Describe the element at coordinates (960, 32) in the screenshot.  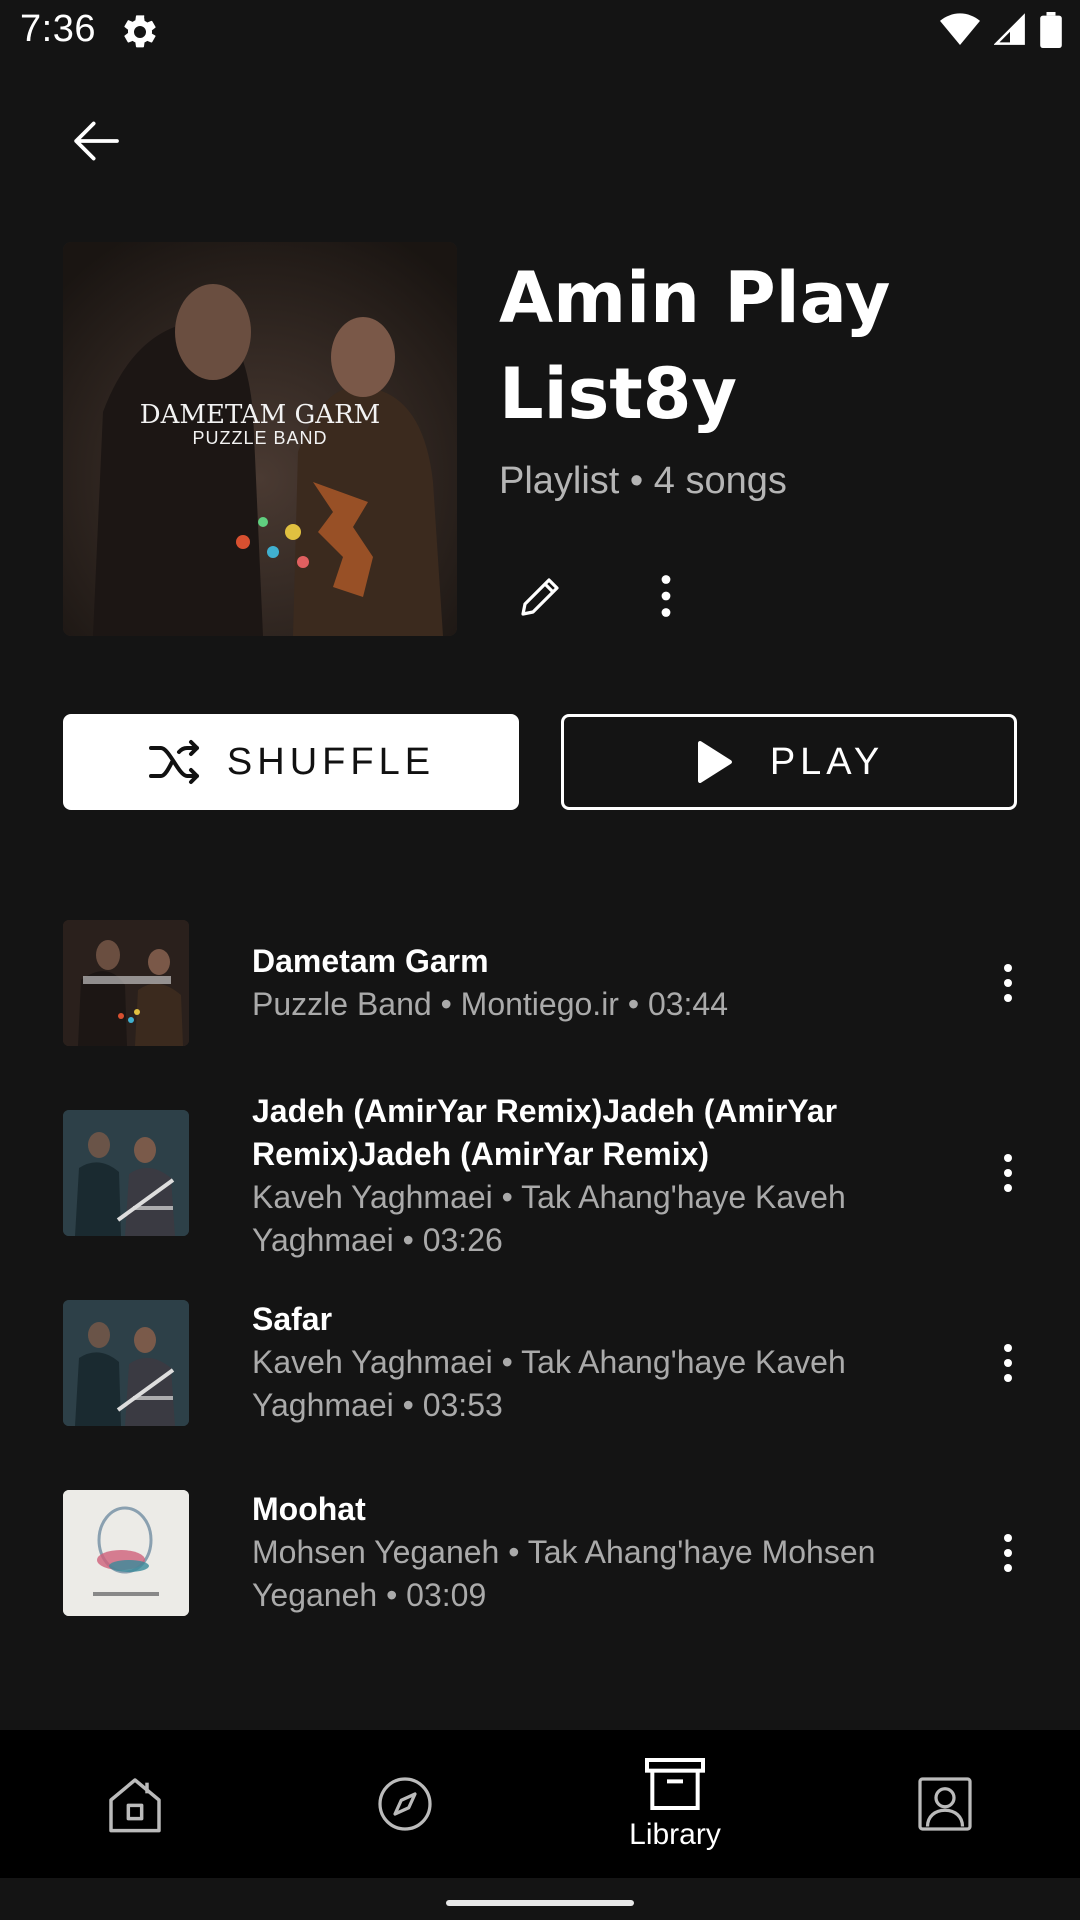
I see `wifi-icon` at that location.